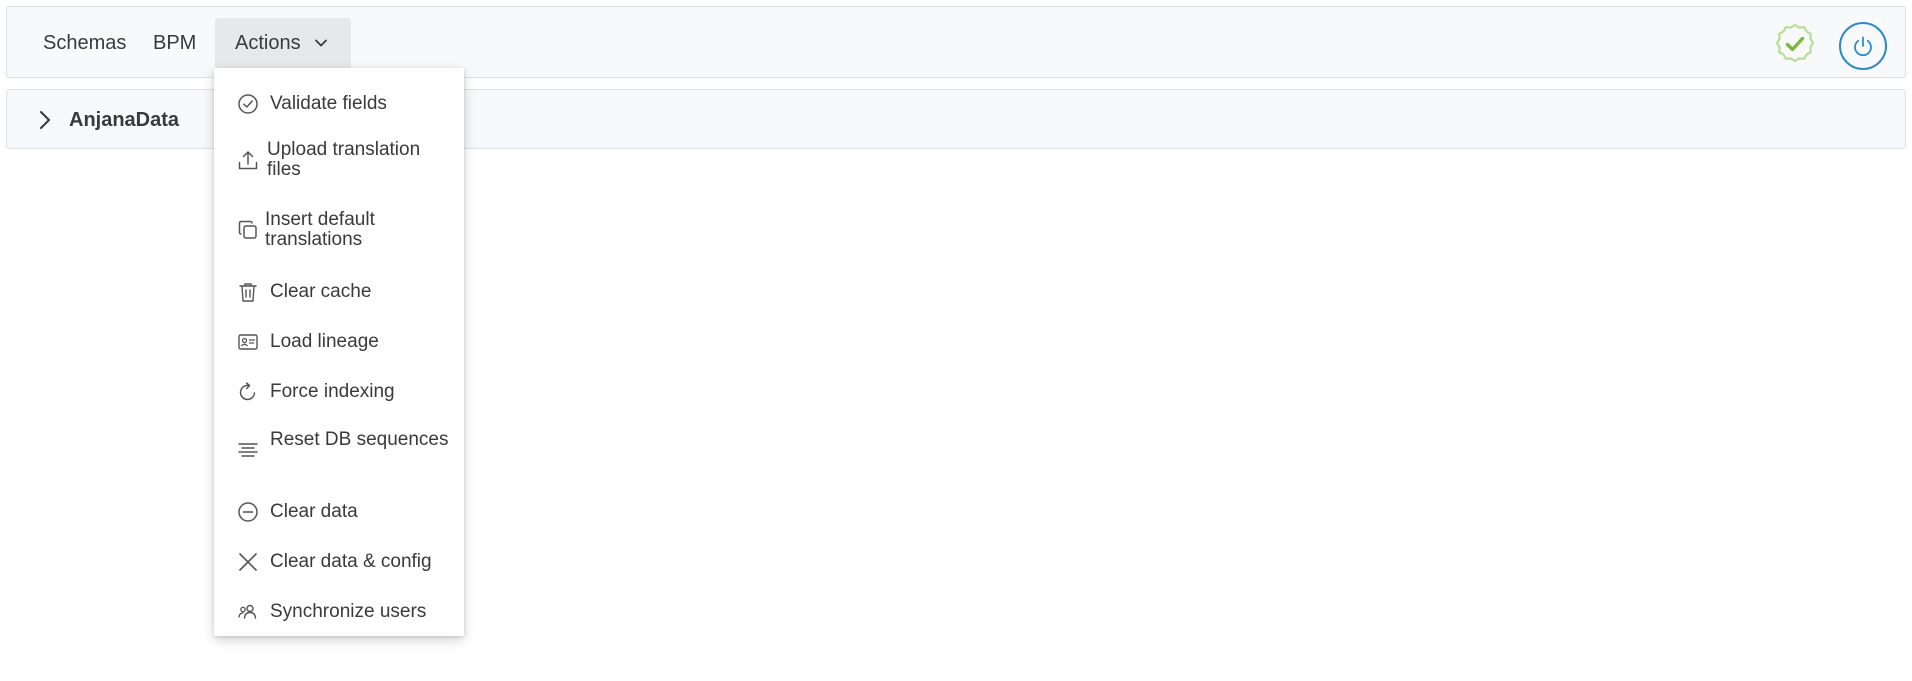 This screenshot has height=681, width=1912. Describe the element at coordinates (321, 291) in the screenshot. I see `menu-item-label: Clear cache` at that location.